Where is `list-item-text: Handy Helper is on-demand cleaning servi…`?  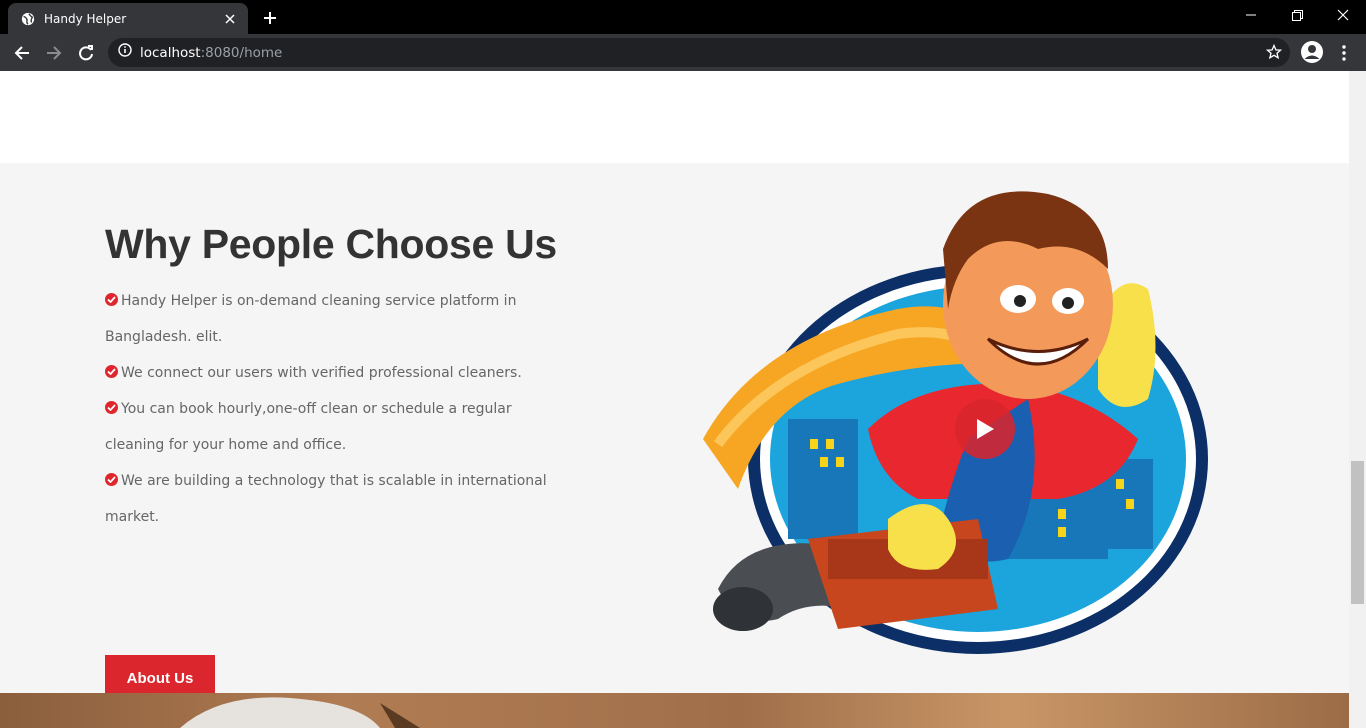 list-item-text: Handy Helper is on-demand cleaning servi… is located at coordinates (311, 319).